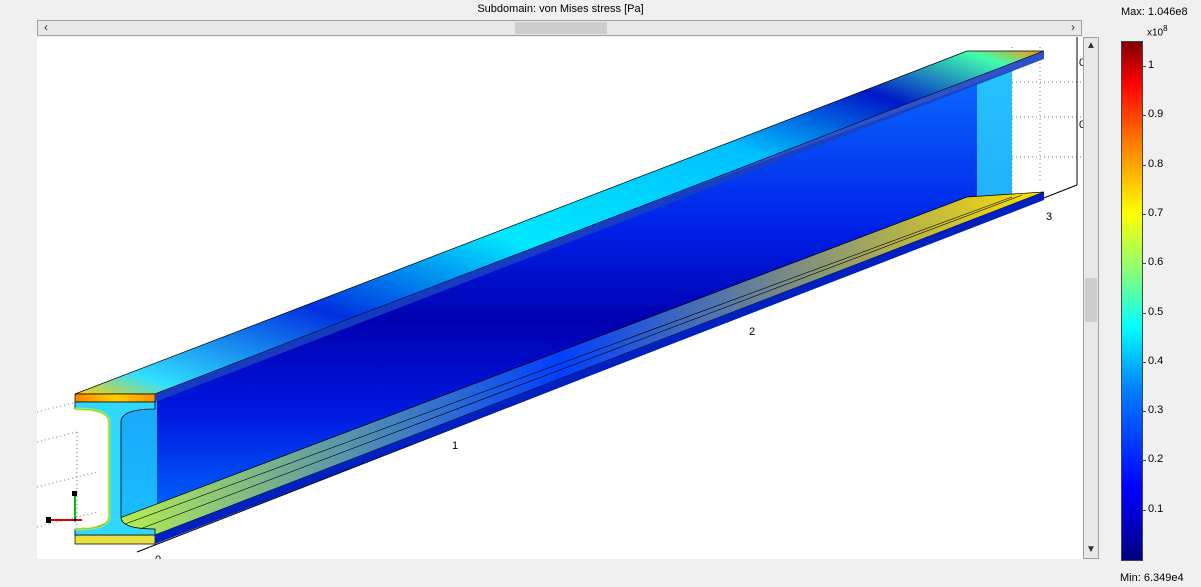 The width and height of the screenshot is (1201, 587). Describe the element at coordinates (1156, 262) in the screenshot. I see `colorbar-tick-label: 0.6` at that location.